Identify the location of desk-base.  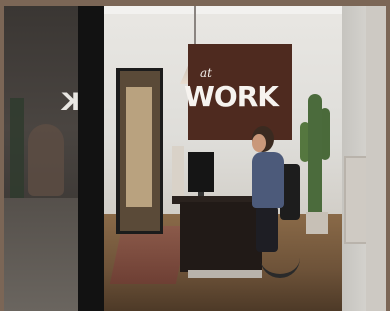
(225, 274).